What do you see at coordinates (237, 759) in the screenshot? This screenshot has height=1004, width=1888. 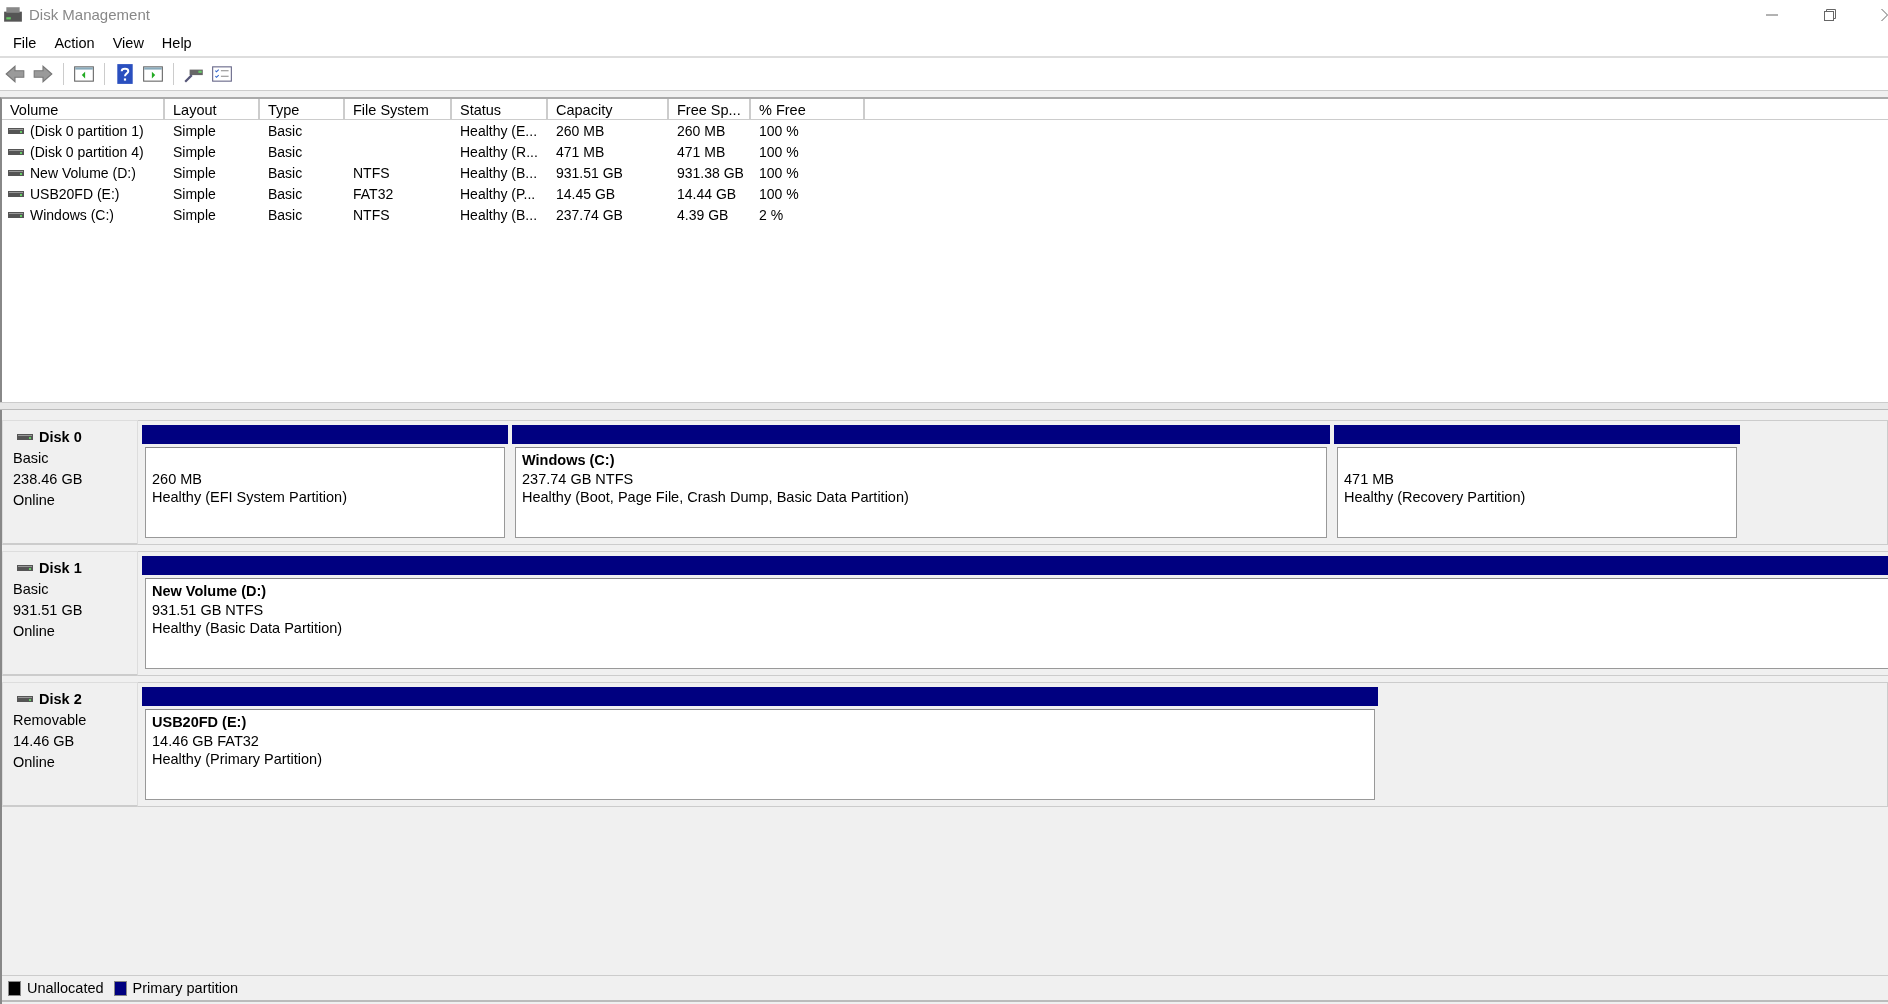 I see `partition-status: Healthy (Primary Partition)` at bounding box center [237, 759].